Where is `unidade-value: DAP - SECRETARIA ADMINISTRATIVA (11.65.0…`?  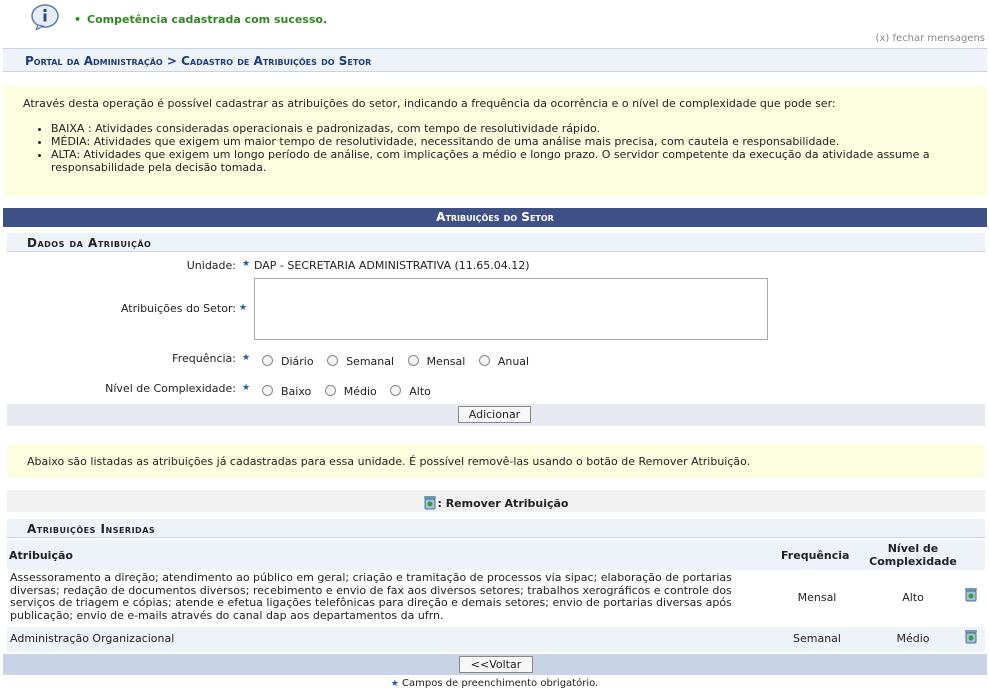
unidade-value: DAP - SECRETARIA ADMINISTRATIVA (11.65.0… is located at coordinates (392, 265).